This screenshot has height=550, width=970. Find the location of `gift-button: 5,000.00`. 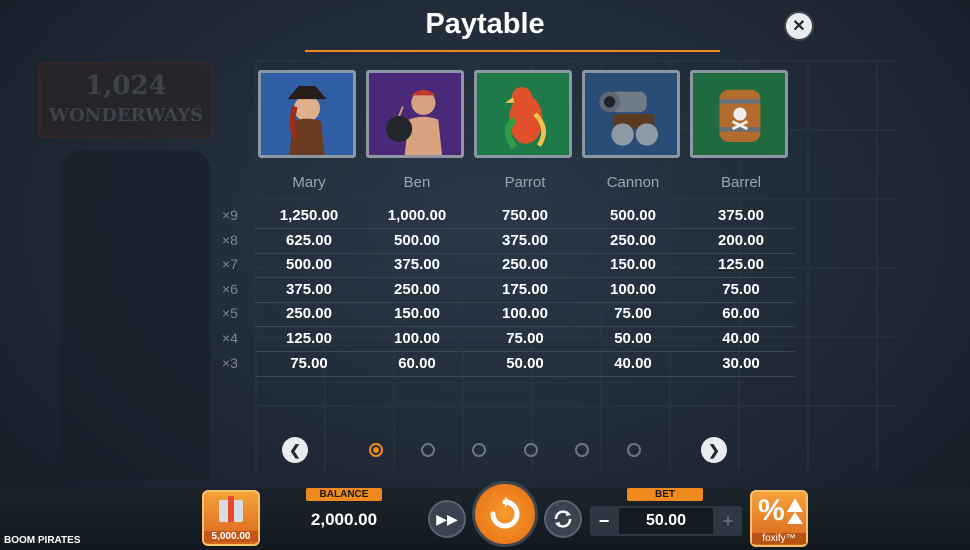

gift-button: 5,000.00 is located at coordinates (231, 518).